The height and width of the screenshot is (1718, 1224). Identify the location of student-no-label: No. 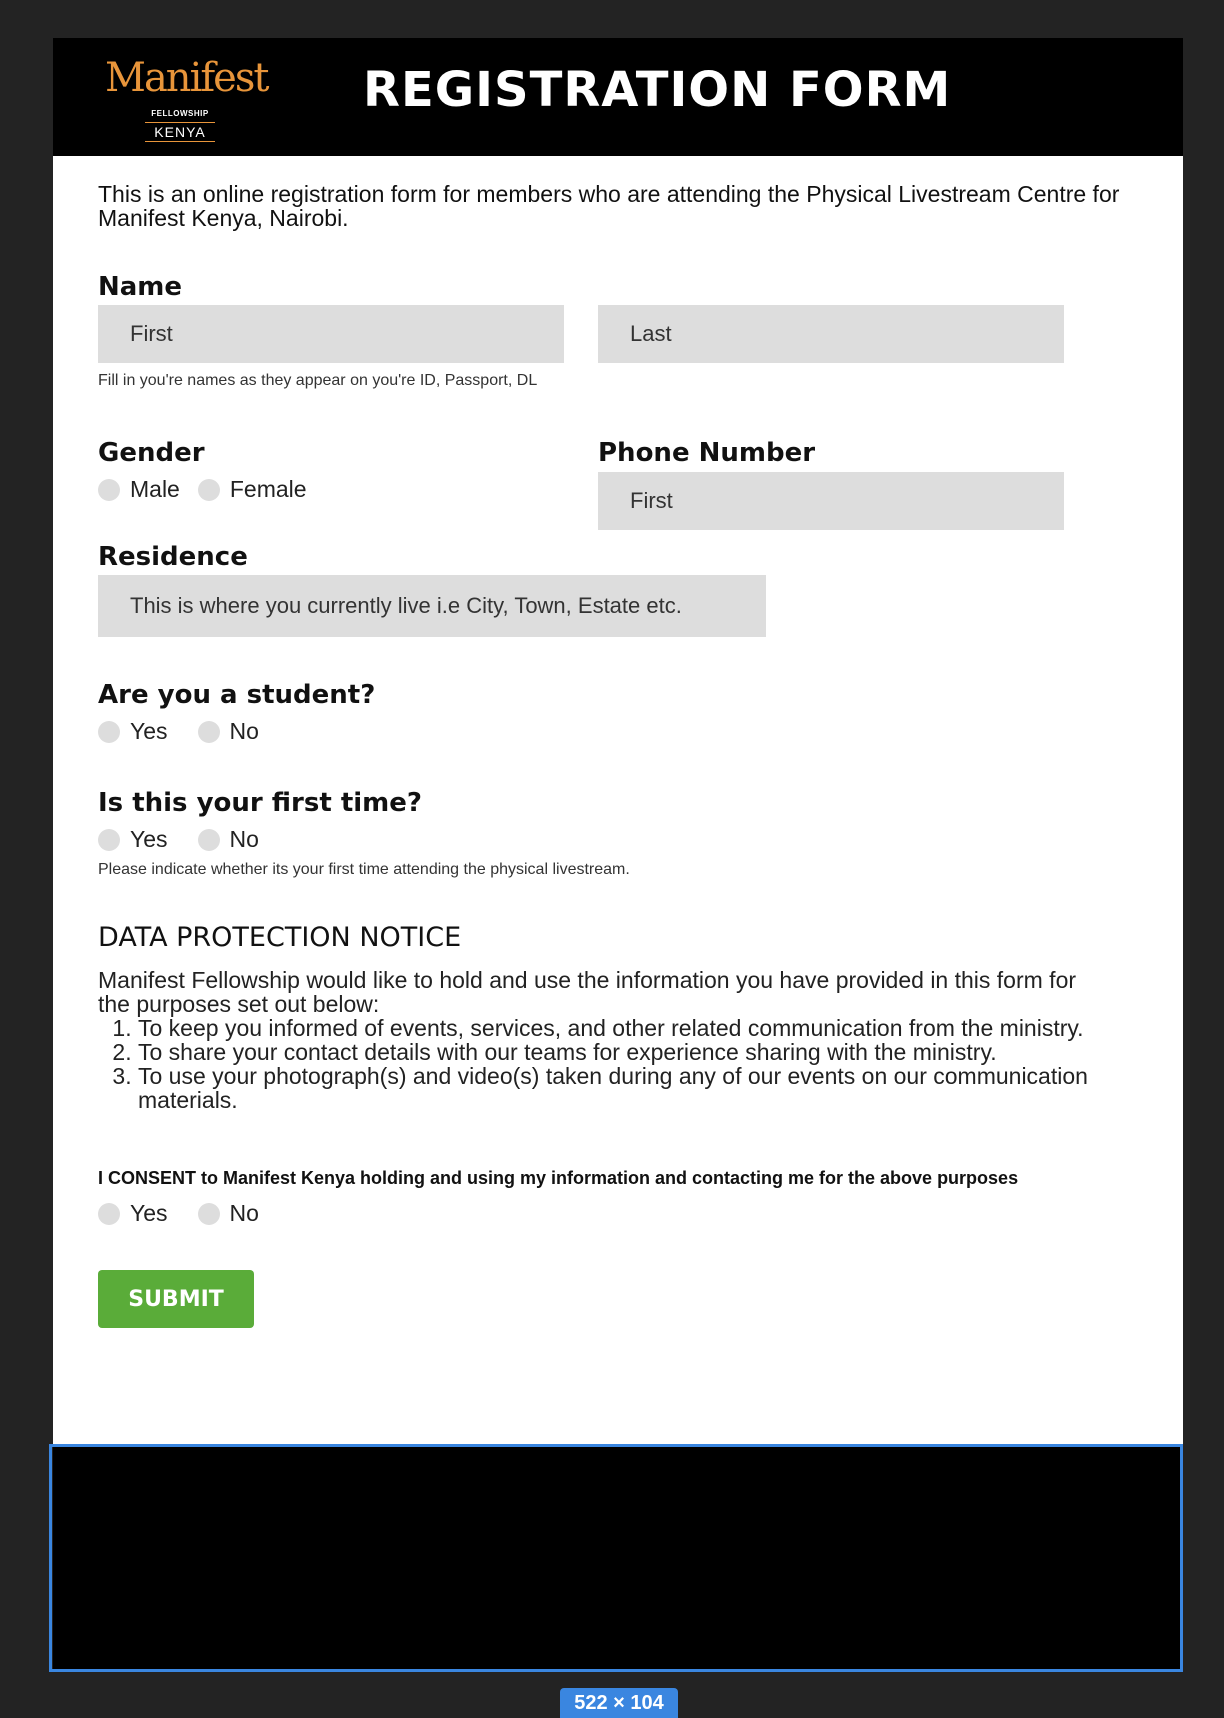
(244, 731).